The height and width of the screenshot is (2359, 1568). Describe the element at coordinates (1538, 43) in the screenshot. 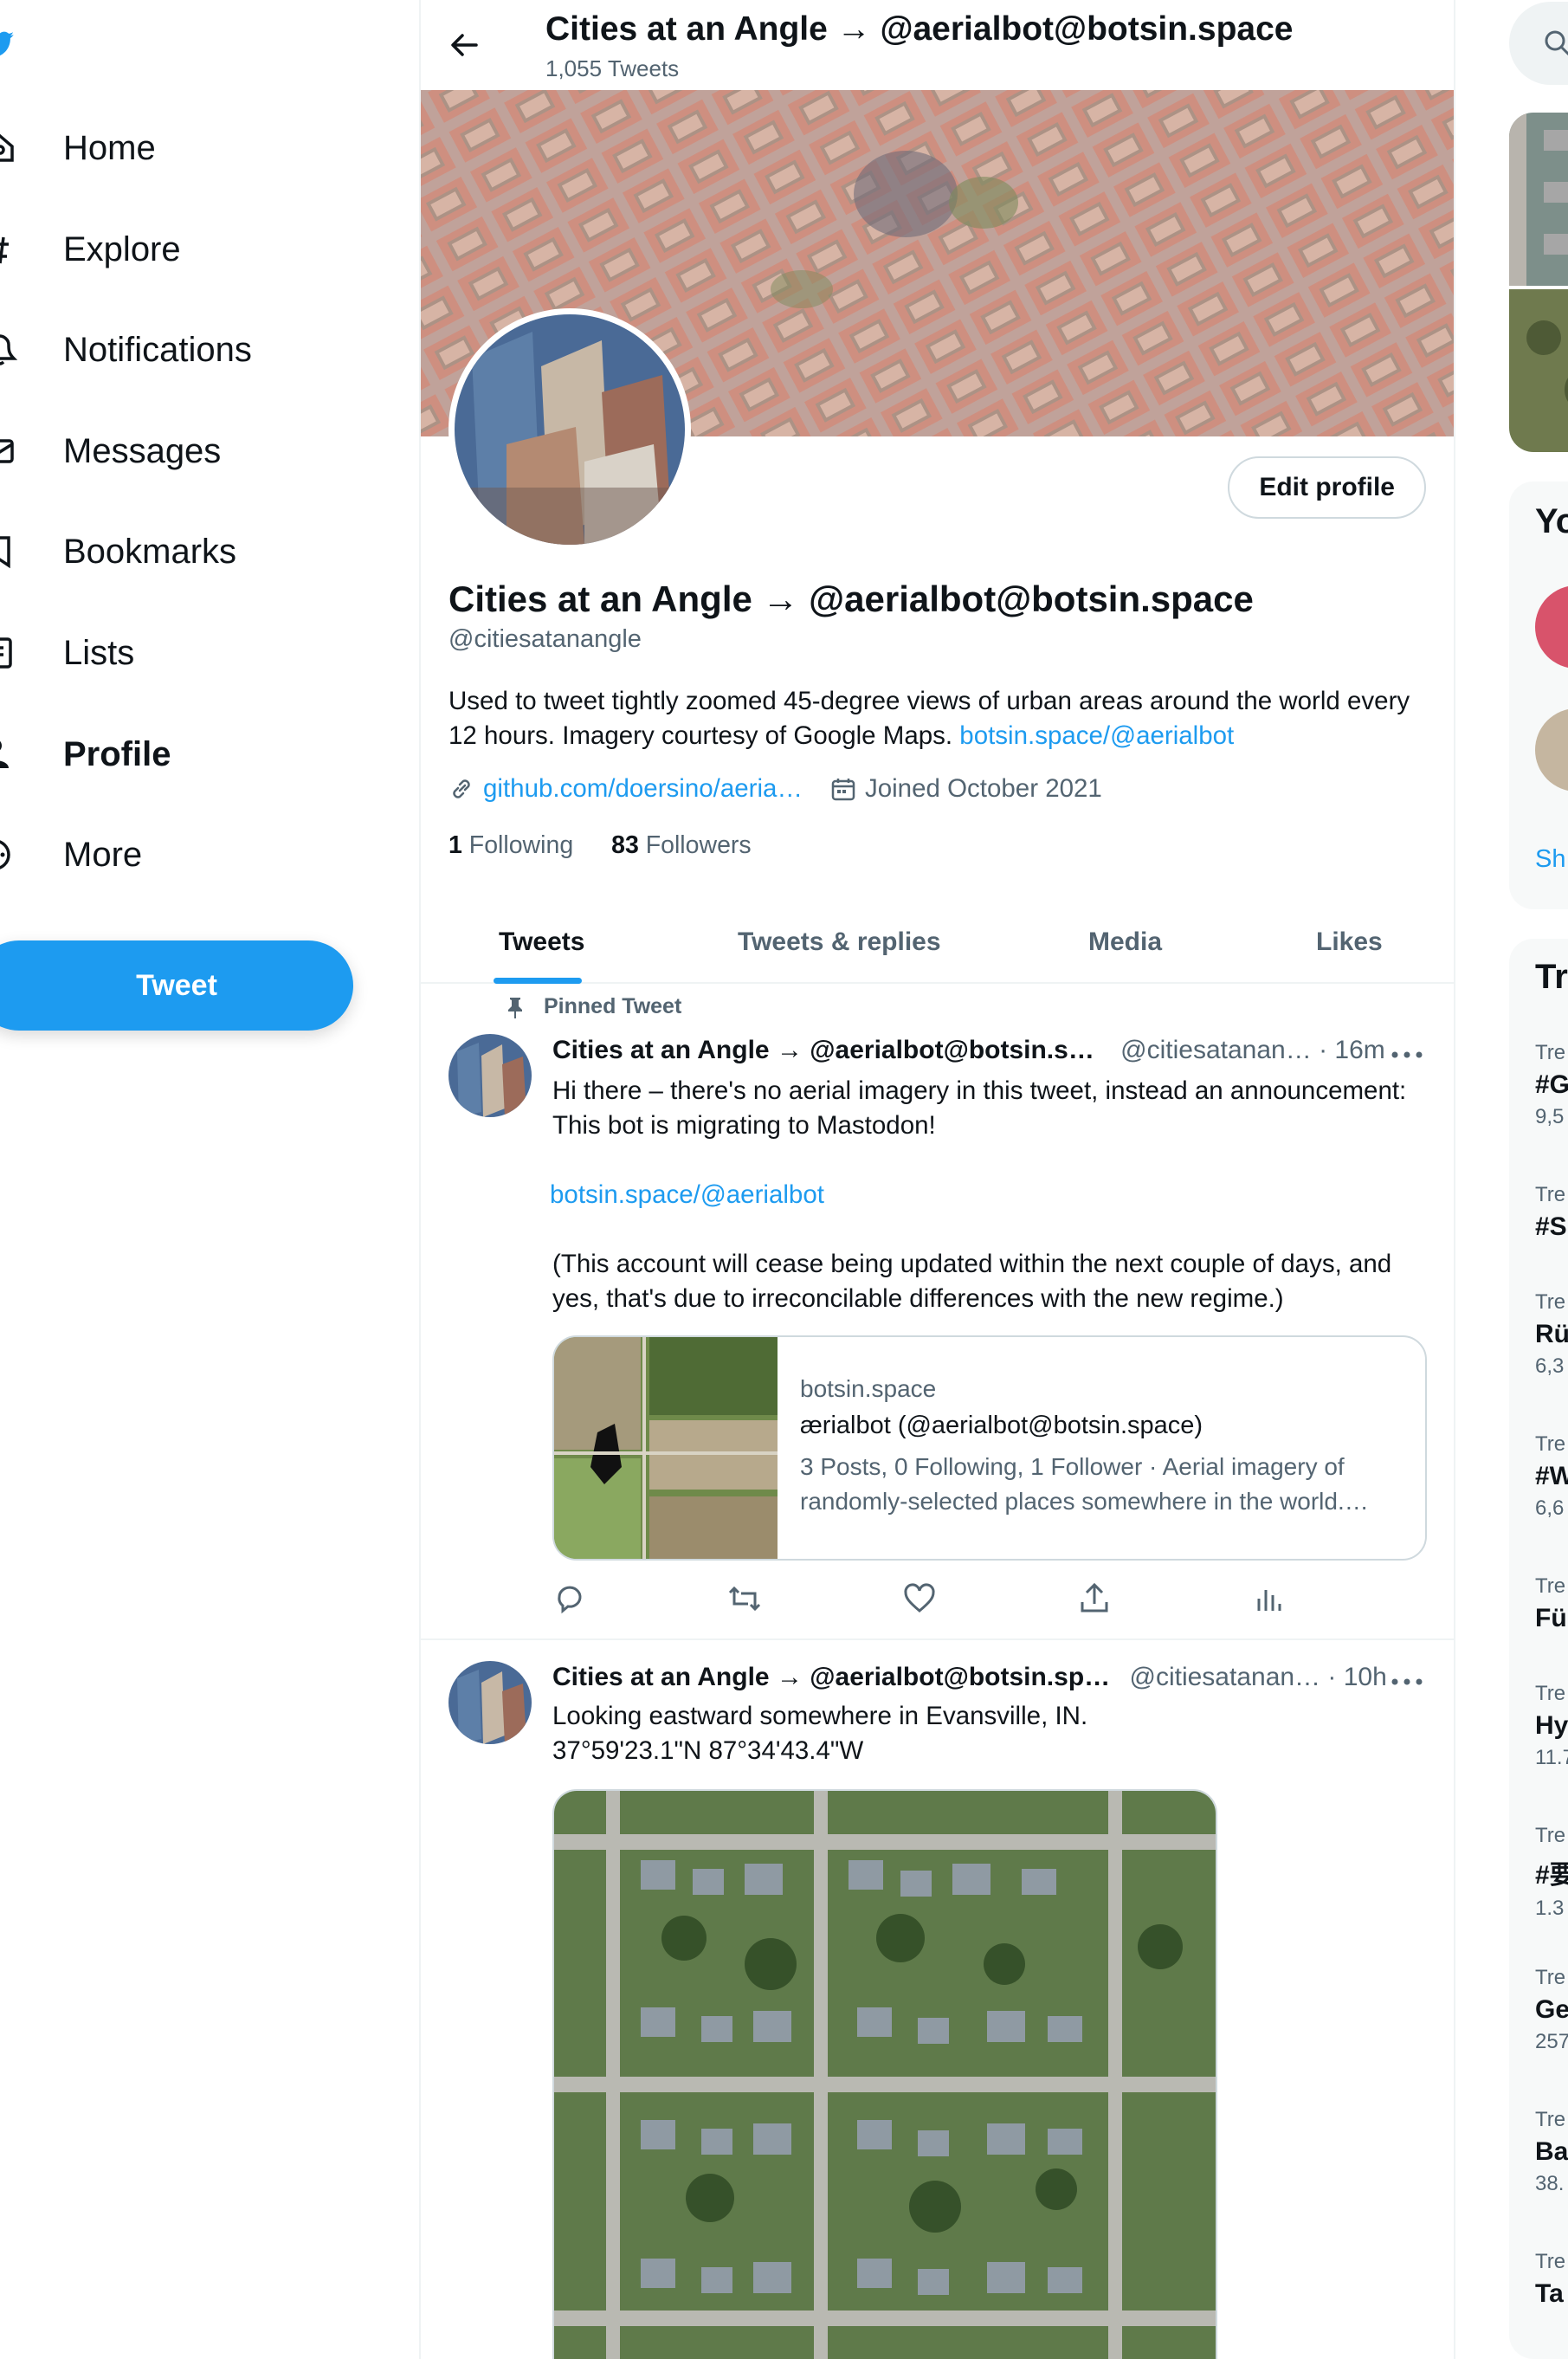

I see `search-input` at that location.